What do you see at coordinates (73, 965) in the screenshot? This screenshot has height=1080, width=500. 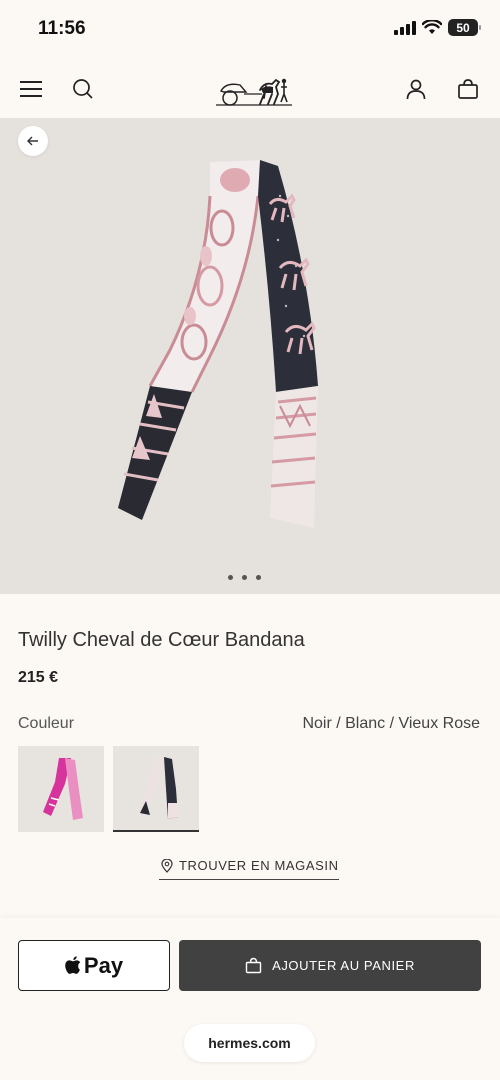 I see `apple-logo-icon` at bounding box center [73, 965].